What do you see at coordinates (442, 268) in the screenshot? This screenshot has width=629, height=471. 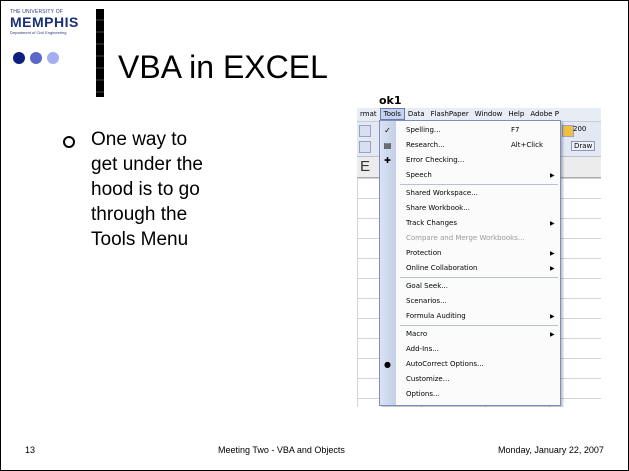 I see `menu-item-label: Online Collaboration` at bounding box center [442, 268].